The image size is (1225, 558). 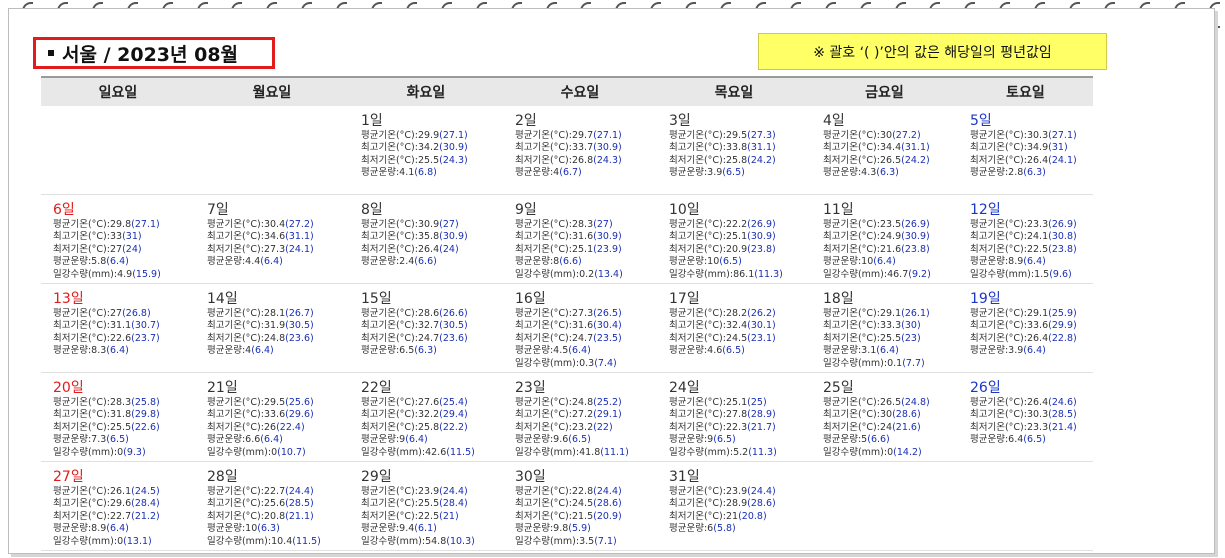 I want to click on stat-value: 5.8, so click(x=99, y=262).